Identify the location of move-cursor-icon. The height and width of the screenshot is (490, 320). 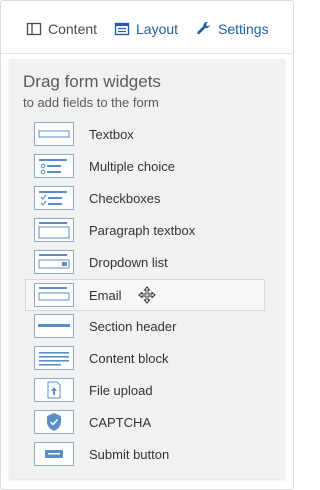
(146, 295).